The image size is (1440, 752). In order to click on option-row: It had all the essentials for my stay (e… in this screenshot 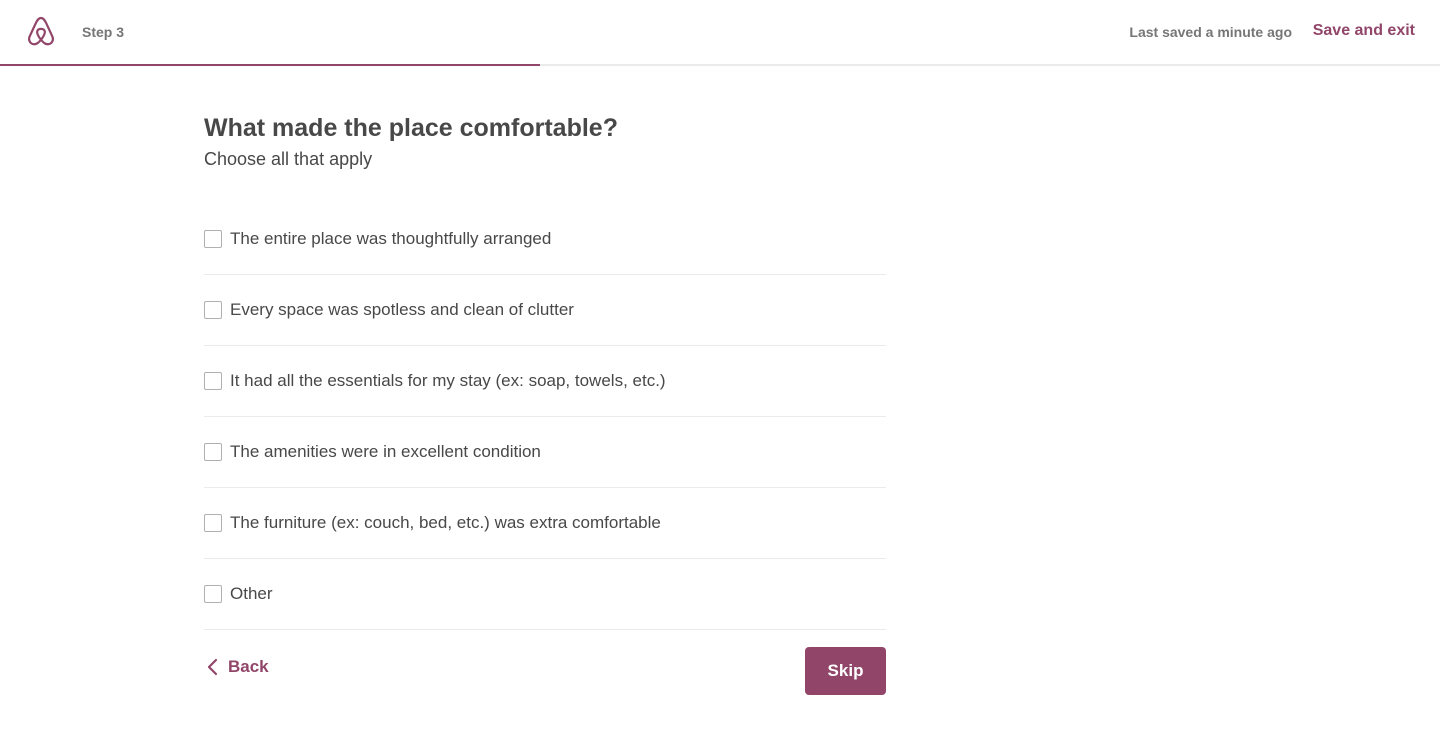, I will do `click(545, 381)`.